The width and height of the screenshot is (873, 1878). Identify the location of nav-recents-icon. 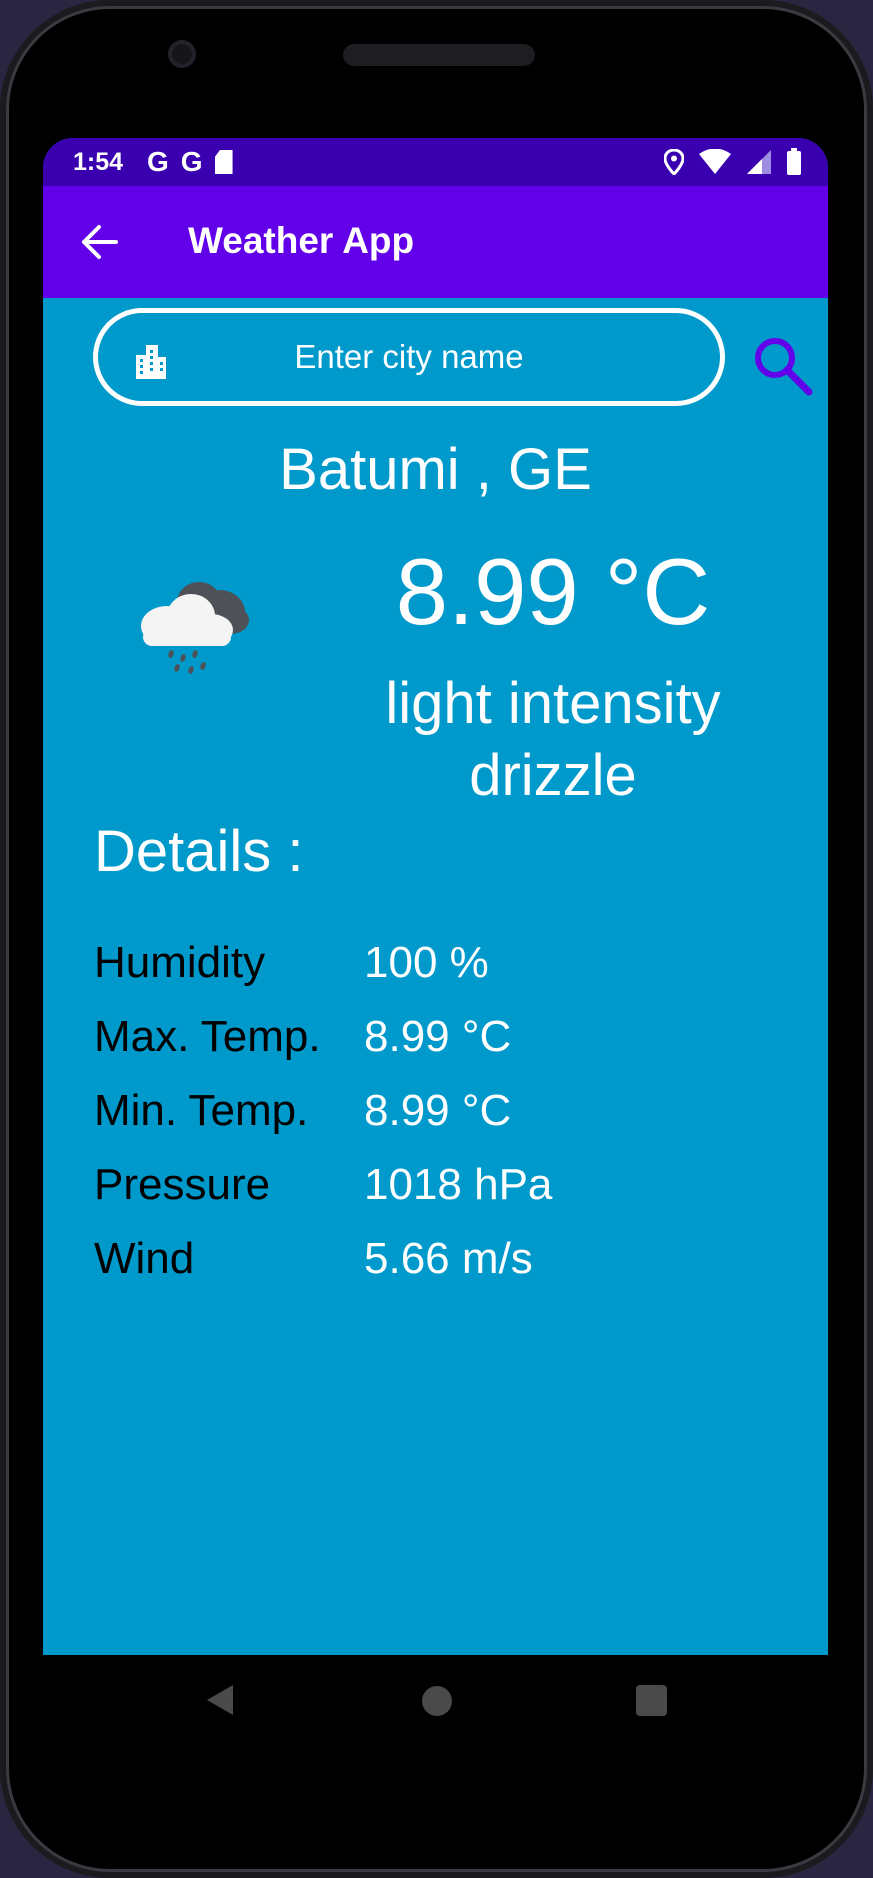
(651, 1700).